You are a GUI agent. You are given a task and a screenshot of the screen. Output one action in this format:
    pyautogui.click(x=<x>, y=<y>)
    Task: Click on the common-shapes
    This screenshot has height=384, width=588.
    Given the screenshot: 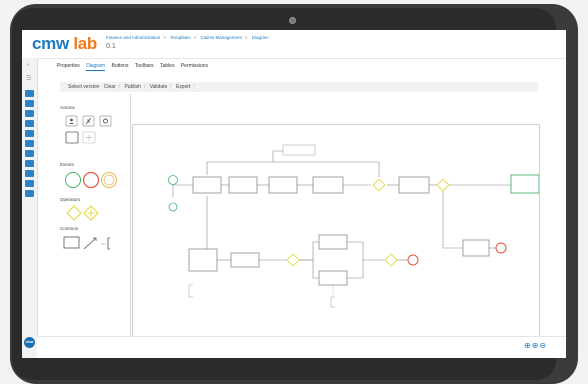 What is the action you would take?
    pyautogui.click(x=86, y=243)
    